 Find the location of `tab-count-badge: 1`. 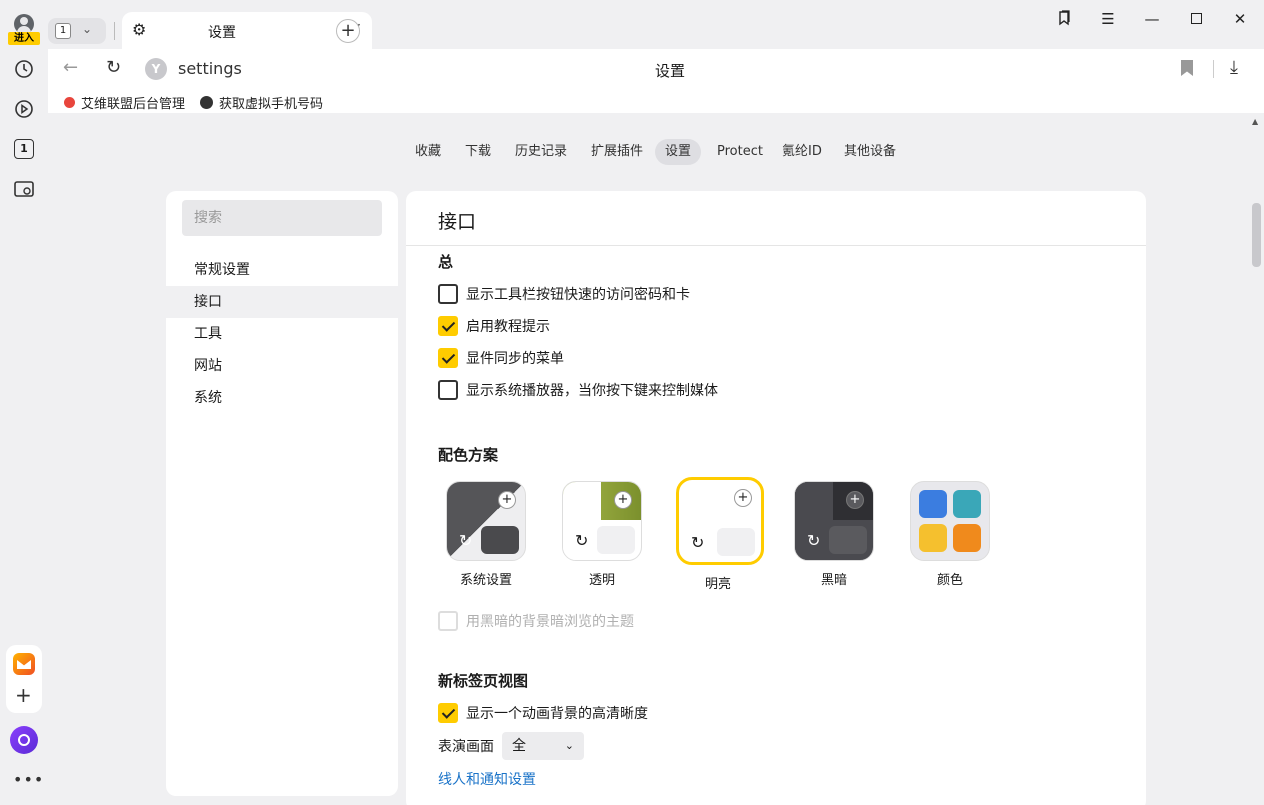

tab-count-badge: 1 is located at coordinates (24, 149).